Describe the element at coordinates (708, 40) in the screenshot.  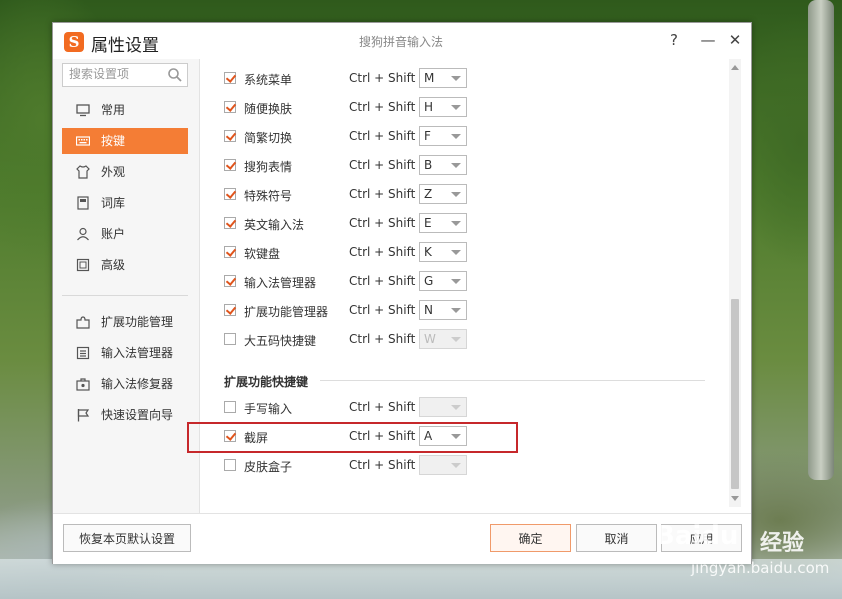
I see `minimize-button: —` at that location.